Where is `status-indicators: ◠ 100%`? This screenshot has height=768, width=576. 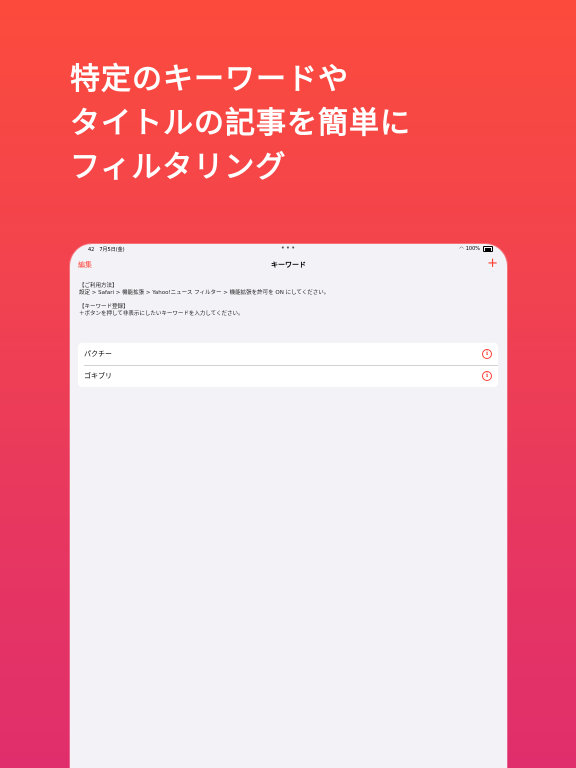
status-indicators: ◠ 100% is located at coordinates (476, 249).